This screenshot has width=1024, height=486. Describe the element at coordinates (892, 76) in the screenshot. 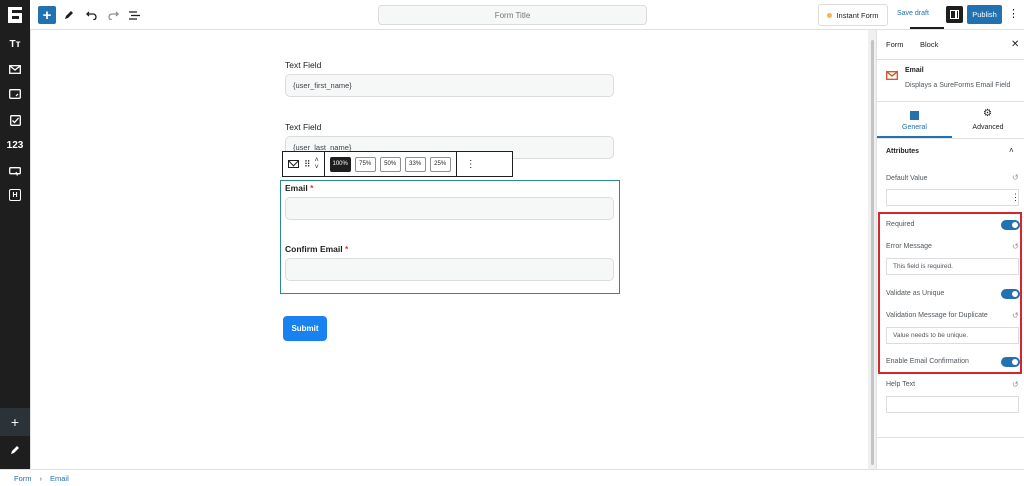

I see `email-block-card-icon` at that location.